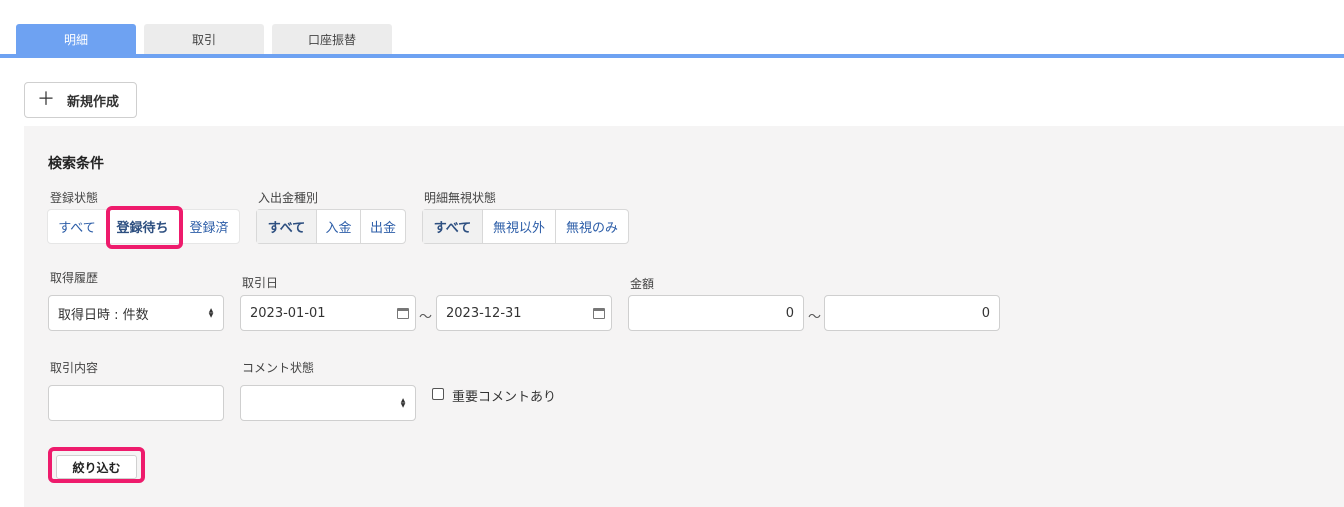 Image resolution: width=1344 pixels, height=507 pixels. What do you see at coordinates (288, 313) in the screenshot?
I see `date-from-value: 2023-01-01` at bounding box center [288, 313].